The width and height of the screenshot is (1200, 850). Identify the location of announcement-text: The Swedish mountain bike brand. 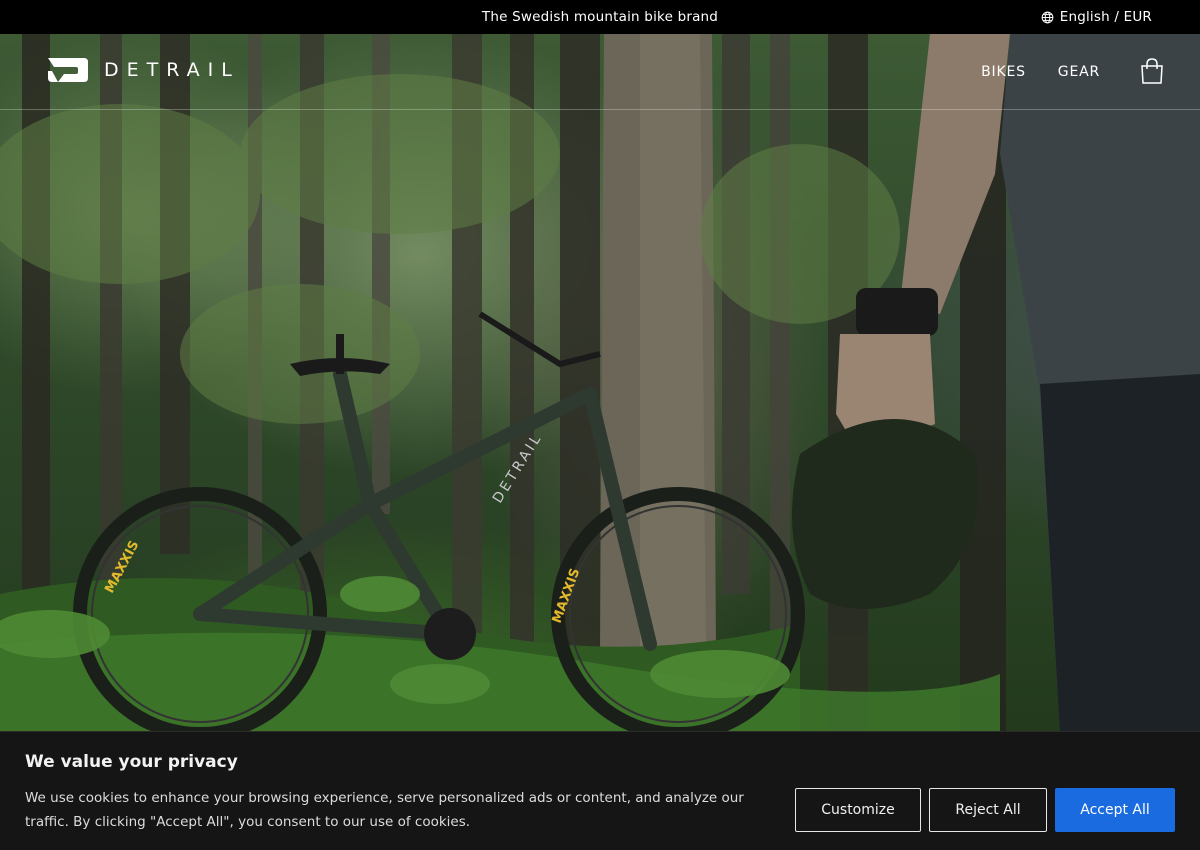
(600, 17).